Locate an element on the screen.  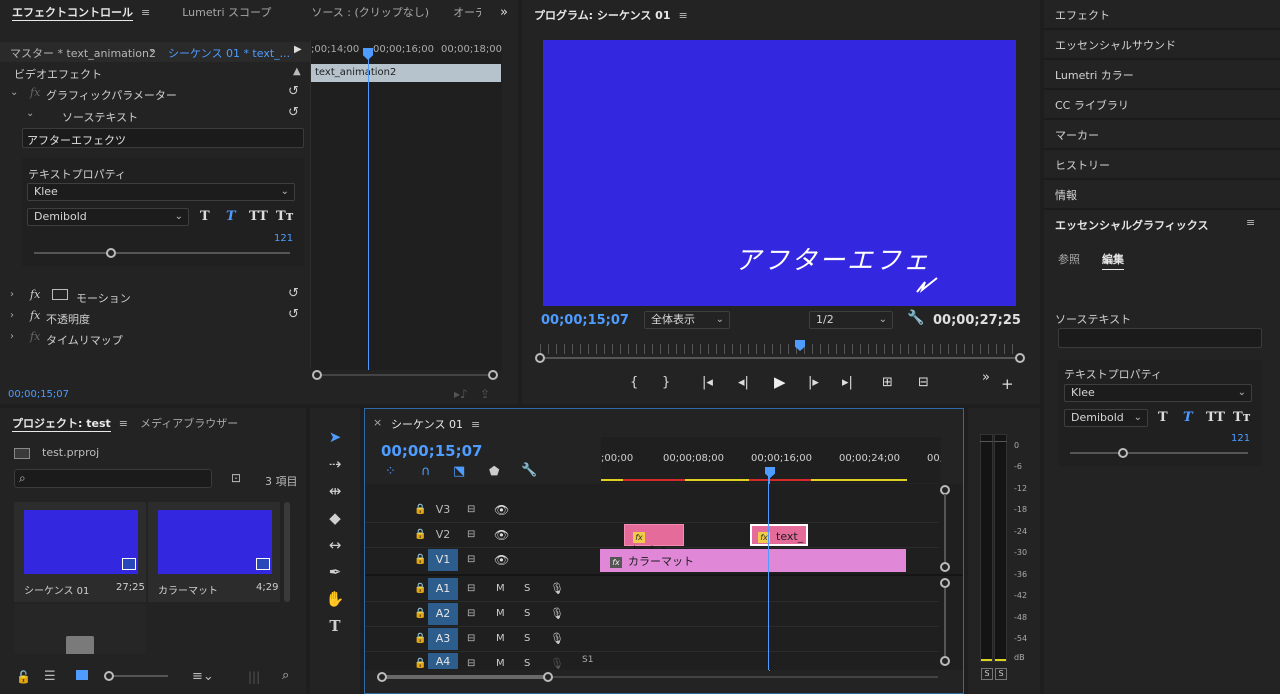
mark-in-button: { is located at coordinates (634, 382).